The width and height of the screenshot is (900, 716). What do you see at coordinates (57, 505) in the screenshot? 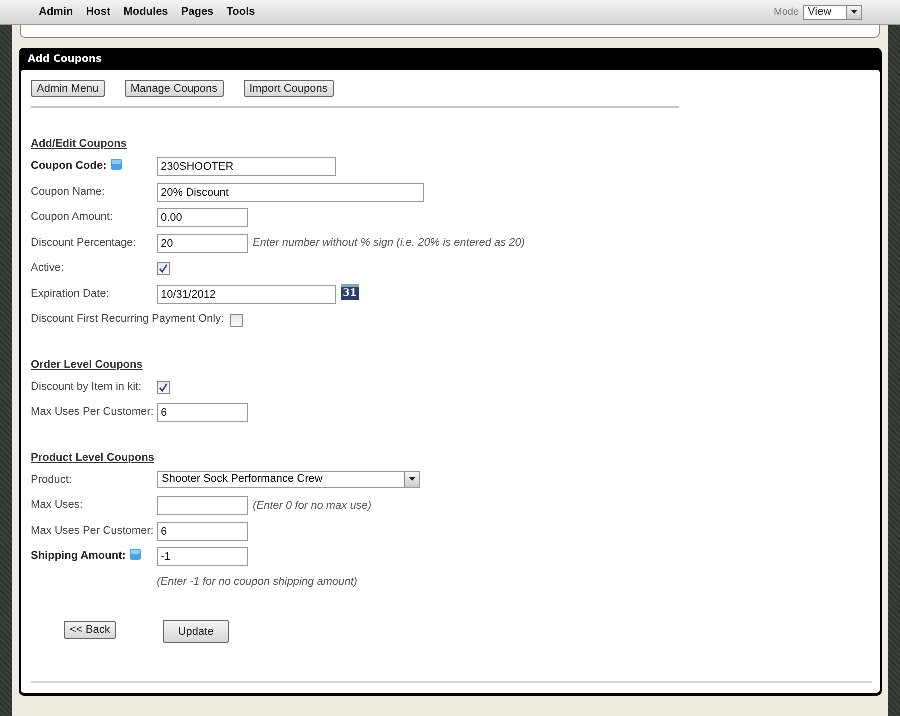
I see `field-label: Max Uses:` at bounding box center [57, 505].